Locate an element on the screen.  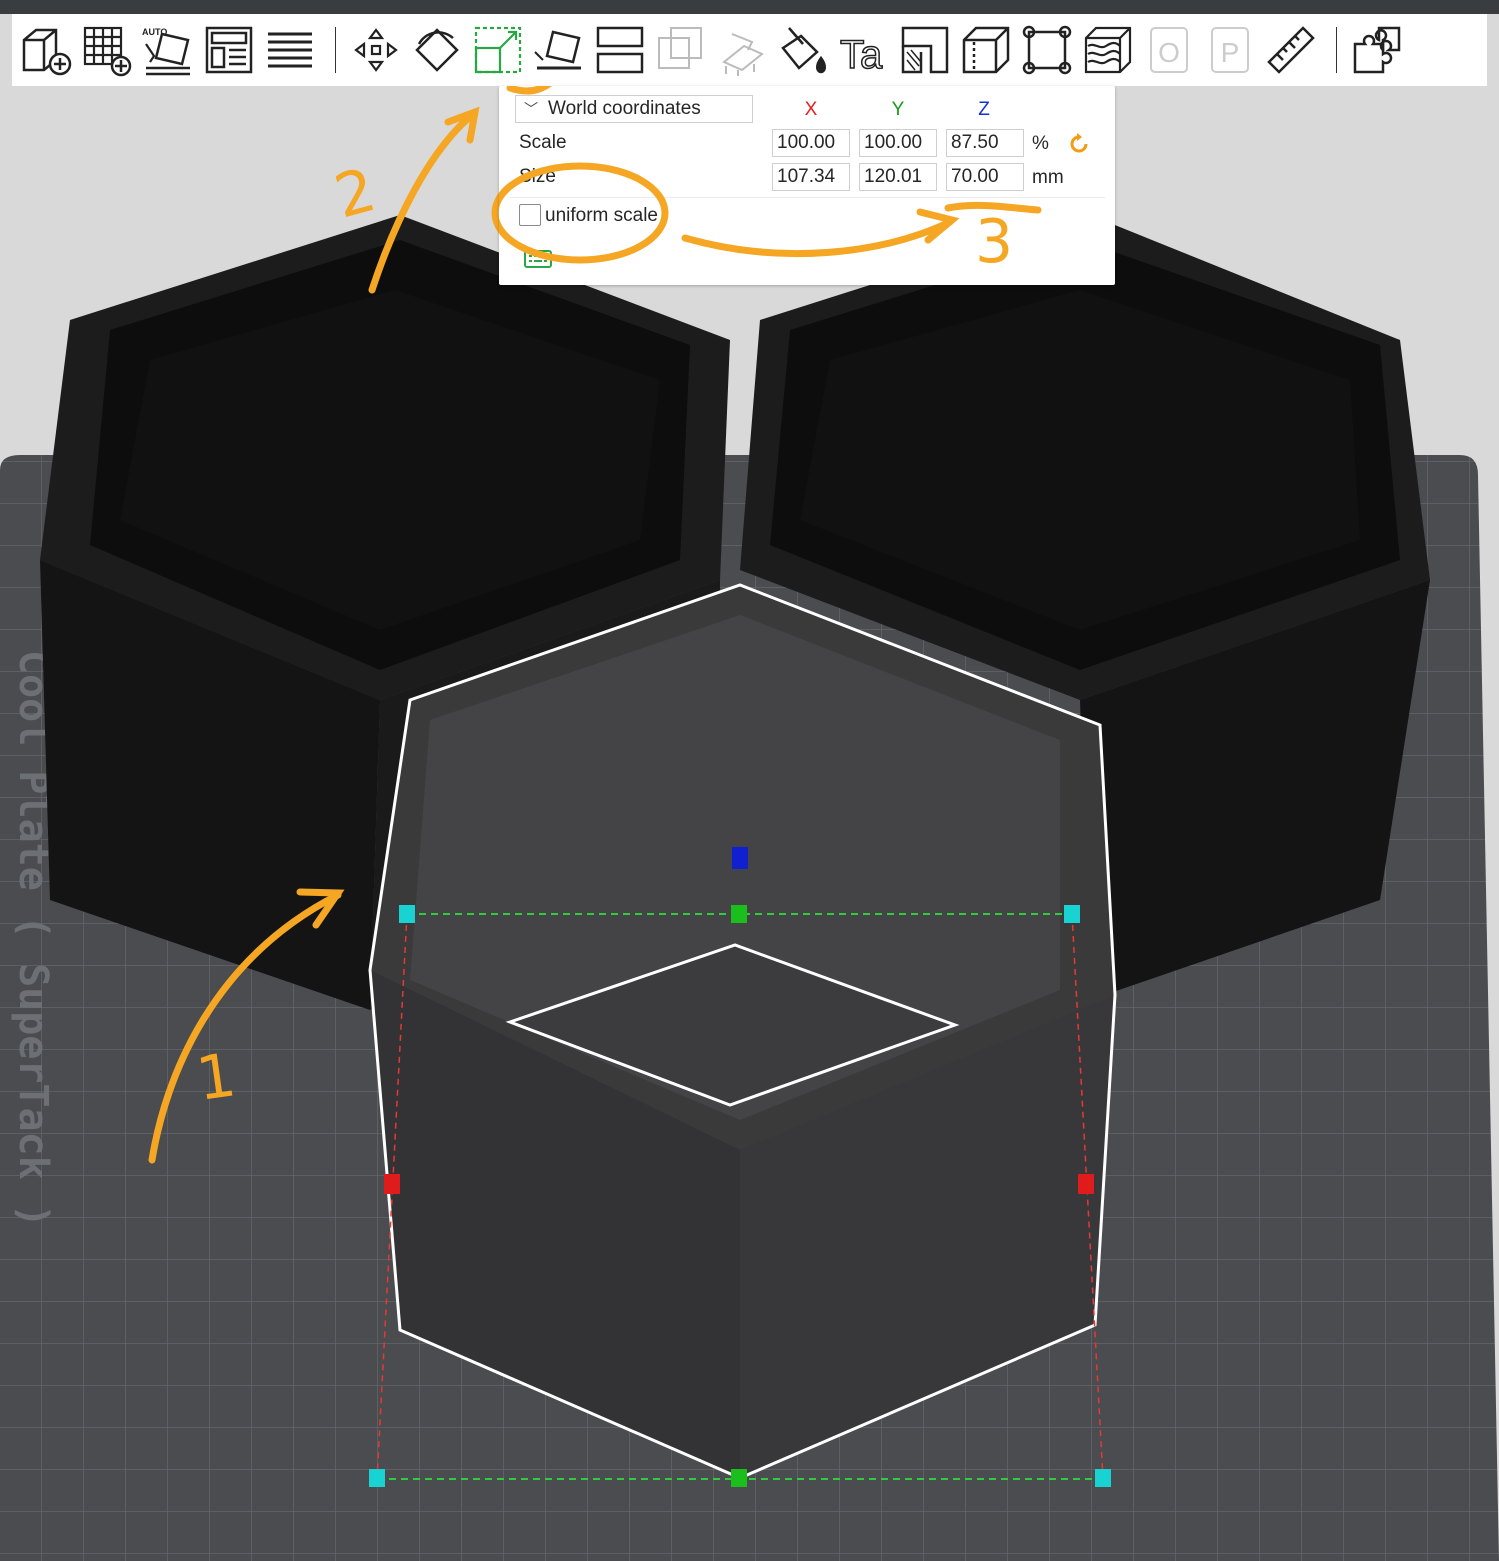
size-unit: mm is located at coordinates (1048, 177).